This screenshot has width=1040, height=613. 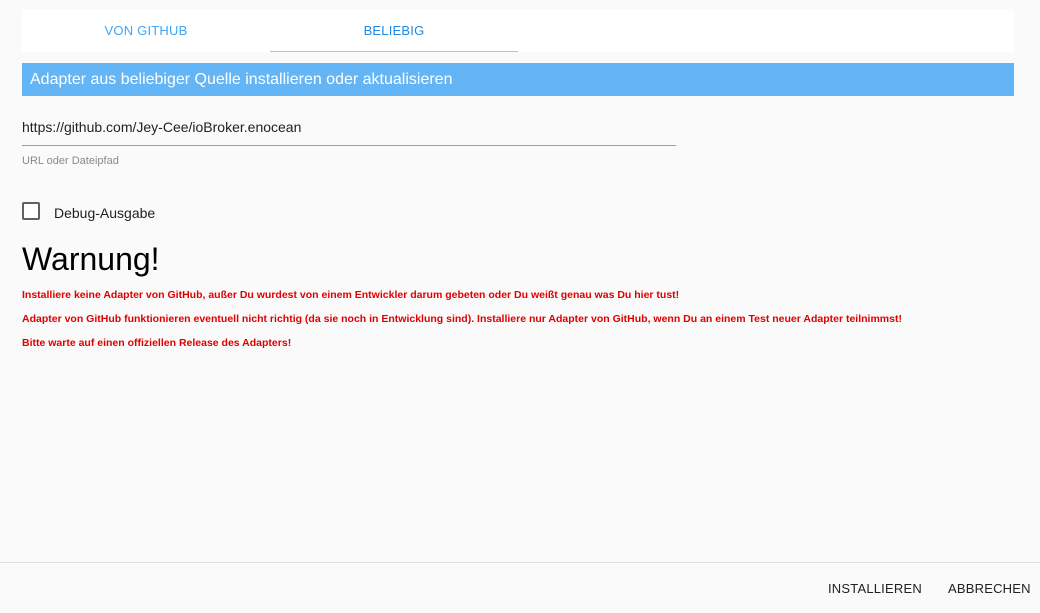 What do you see at coordinates (70, 161) in the screenshot?
I see `url-helper-text: URL oder Dateipfad` at bounding box center [70, 161].